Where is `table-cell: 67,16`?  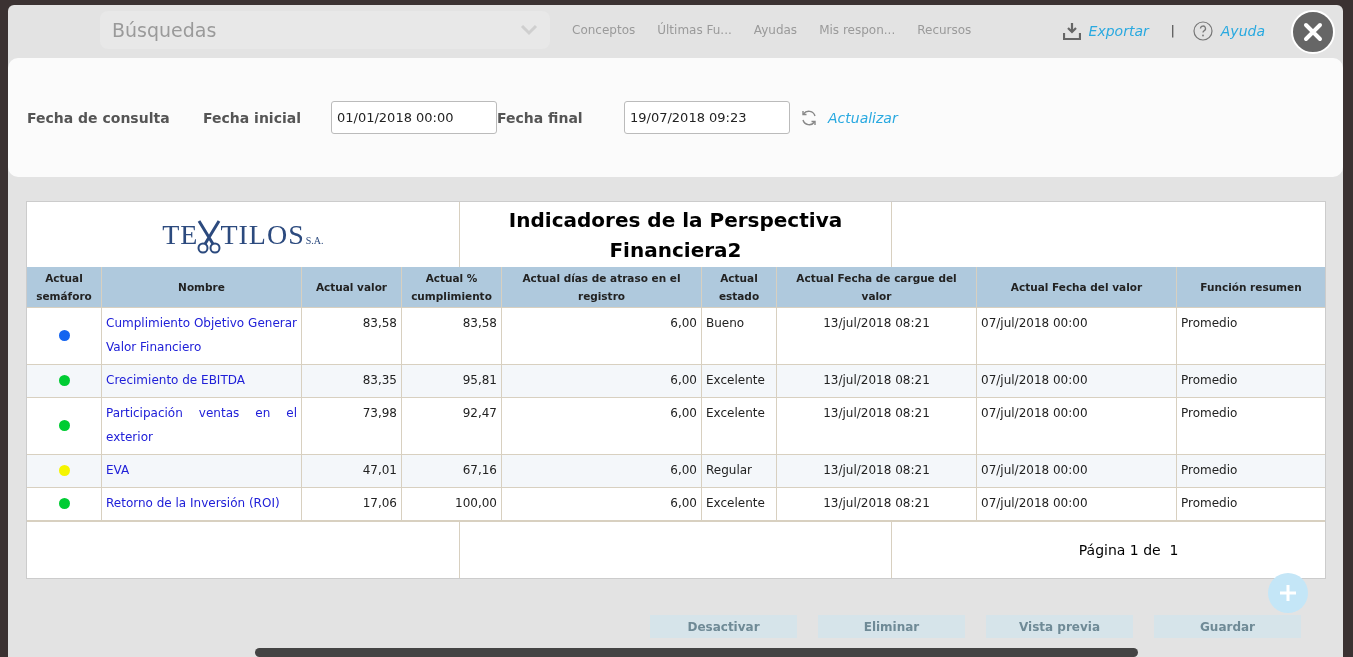 table-cell: 67,16 is located at coordinates (451, 471).